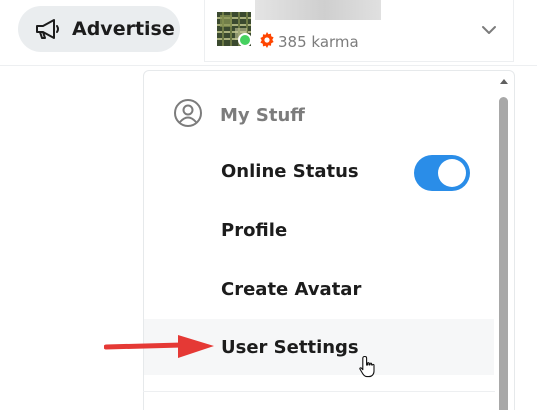  Describe the element at coordinates (262, 115) in the screenshot. I see `section-title: My Stuff` at that location.